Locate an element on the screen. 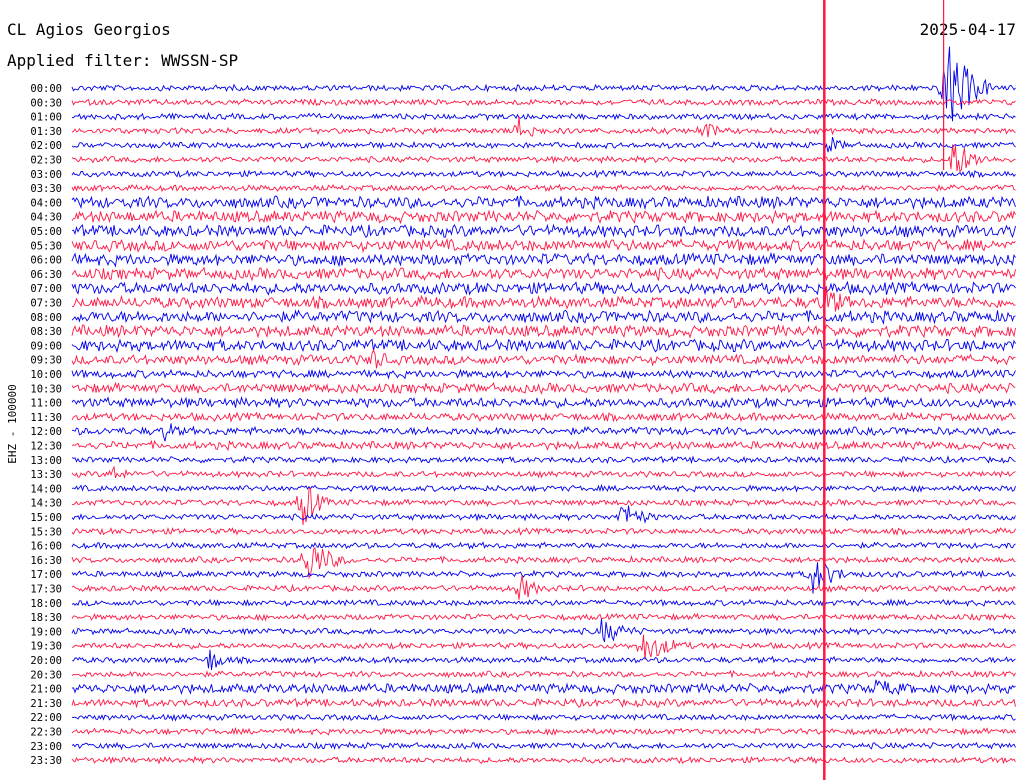 Image resolution: width=1024 pixels, height=780 pixels. time-tick-label: 00:30 is located at coordinates (46, 103).